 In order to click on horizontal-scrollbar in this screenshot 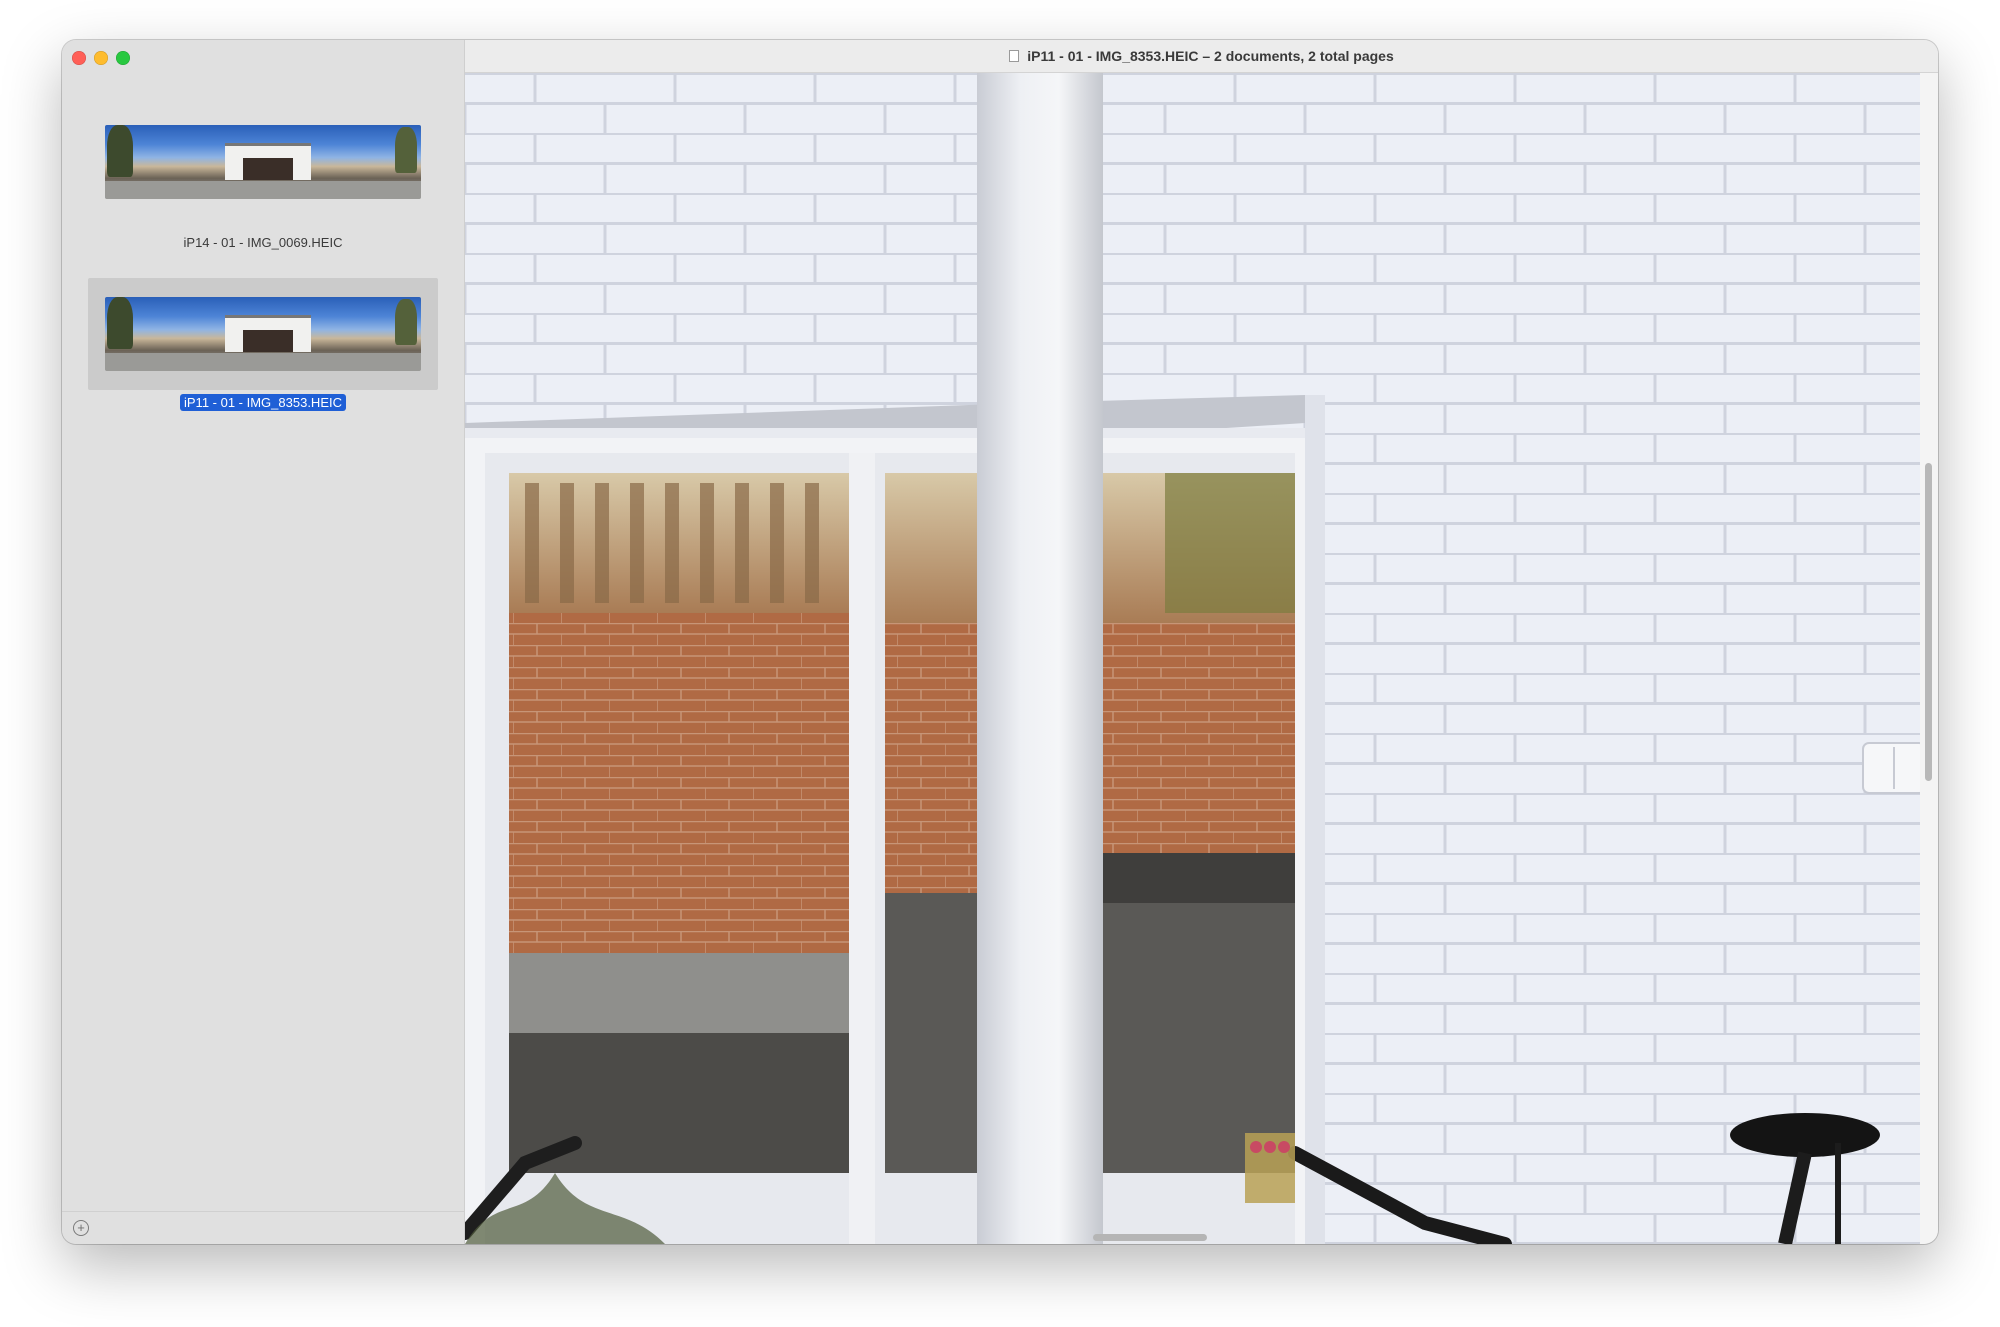, I will do `click(1192, 1237)`.